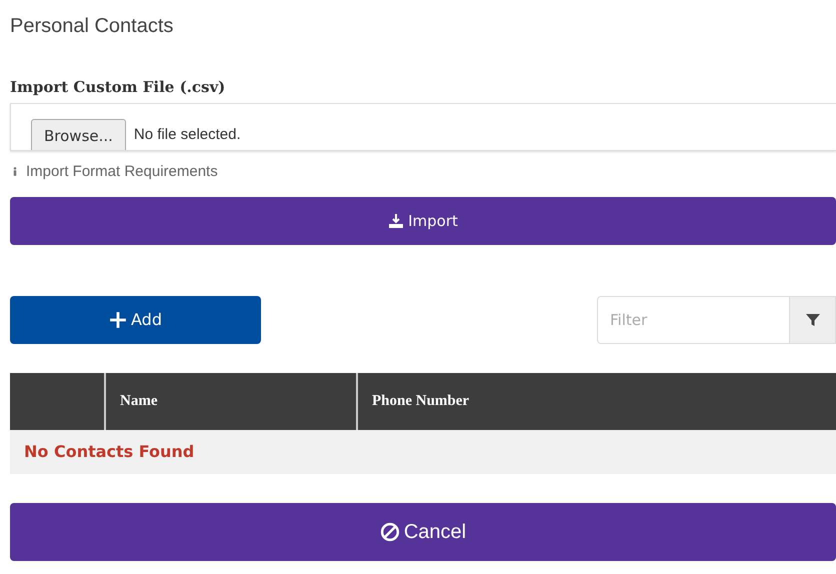  What do you see at coordinates (423, 171) in the screenshot?
I see `requirements-link: Import Format Requirements` at bounding box center [423, 171].